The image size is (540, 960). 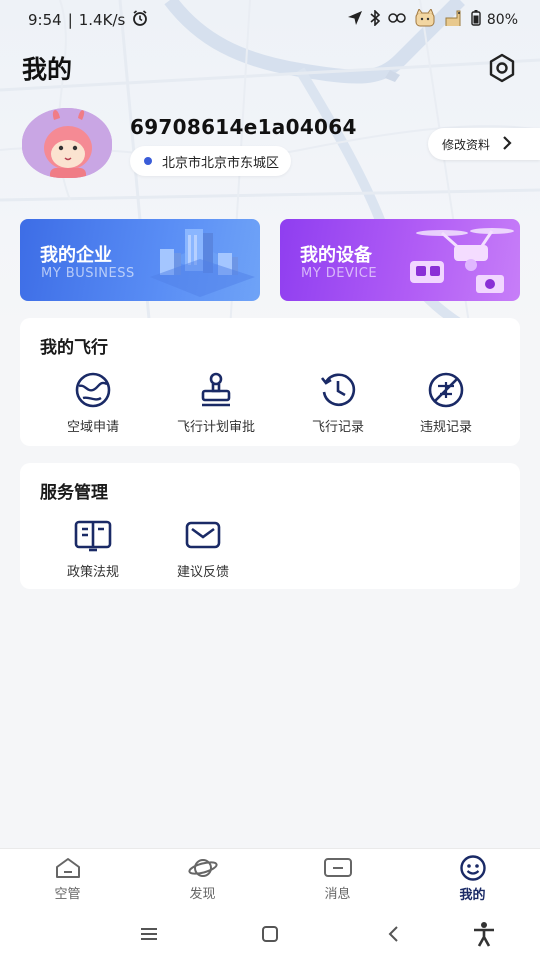 I want to click on user-id: 69708614e1a04064, so click(x=243, y=127).